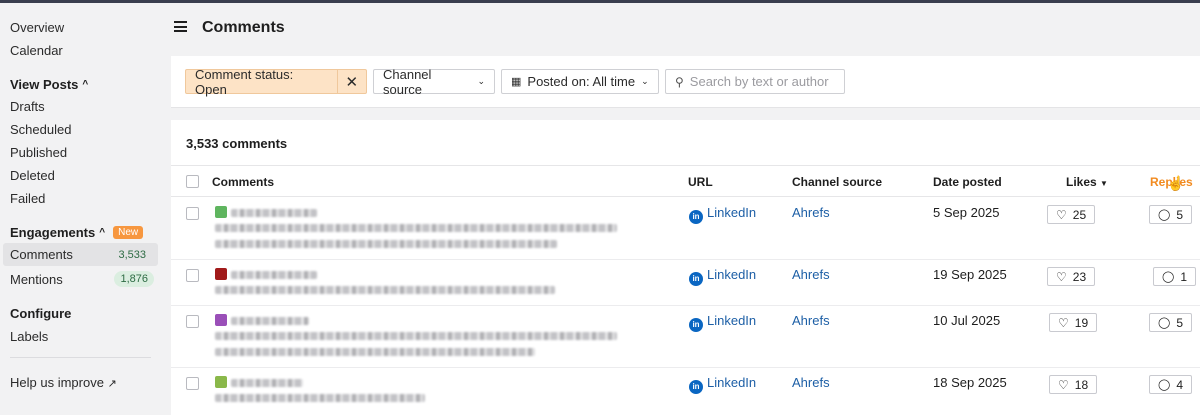 The width and height of the screenshot is (1200, 415). What do you see at coordinates (1073, 384) in the screenshot?
I see `likes-button: ♡ 18` at bounding box center [1073, 384].